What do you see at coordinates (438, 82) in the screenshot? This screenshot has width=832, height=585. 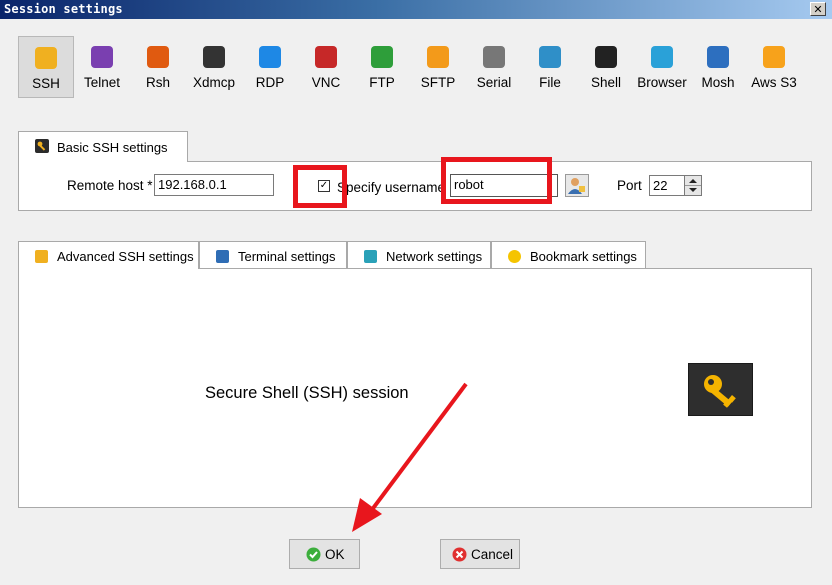 I see `session-type-label: SFTP` at bounding box center [438, 82].